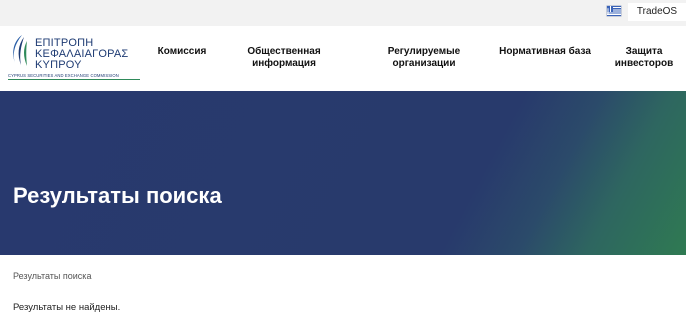 This screenshot has width=686, height=317. What do you see at coordinates (644, 58) in the screenshot?
I see `nav-item-investor-protection: Защита инвесторов` at bounding box center [644, 58].